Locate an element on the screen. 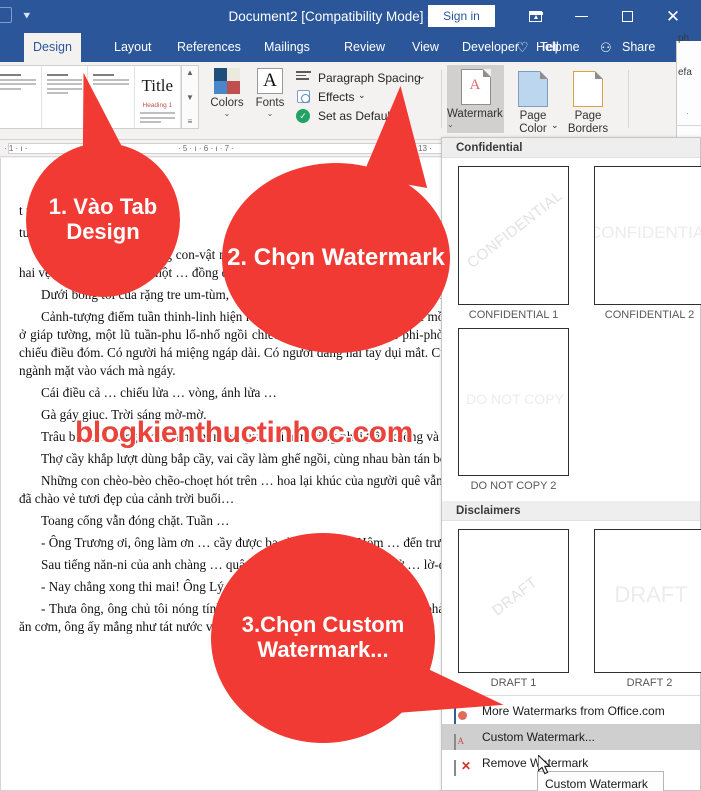  style-gallery-scroll-down-icon: ▼ is located at coordinates (190, 97).